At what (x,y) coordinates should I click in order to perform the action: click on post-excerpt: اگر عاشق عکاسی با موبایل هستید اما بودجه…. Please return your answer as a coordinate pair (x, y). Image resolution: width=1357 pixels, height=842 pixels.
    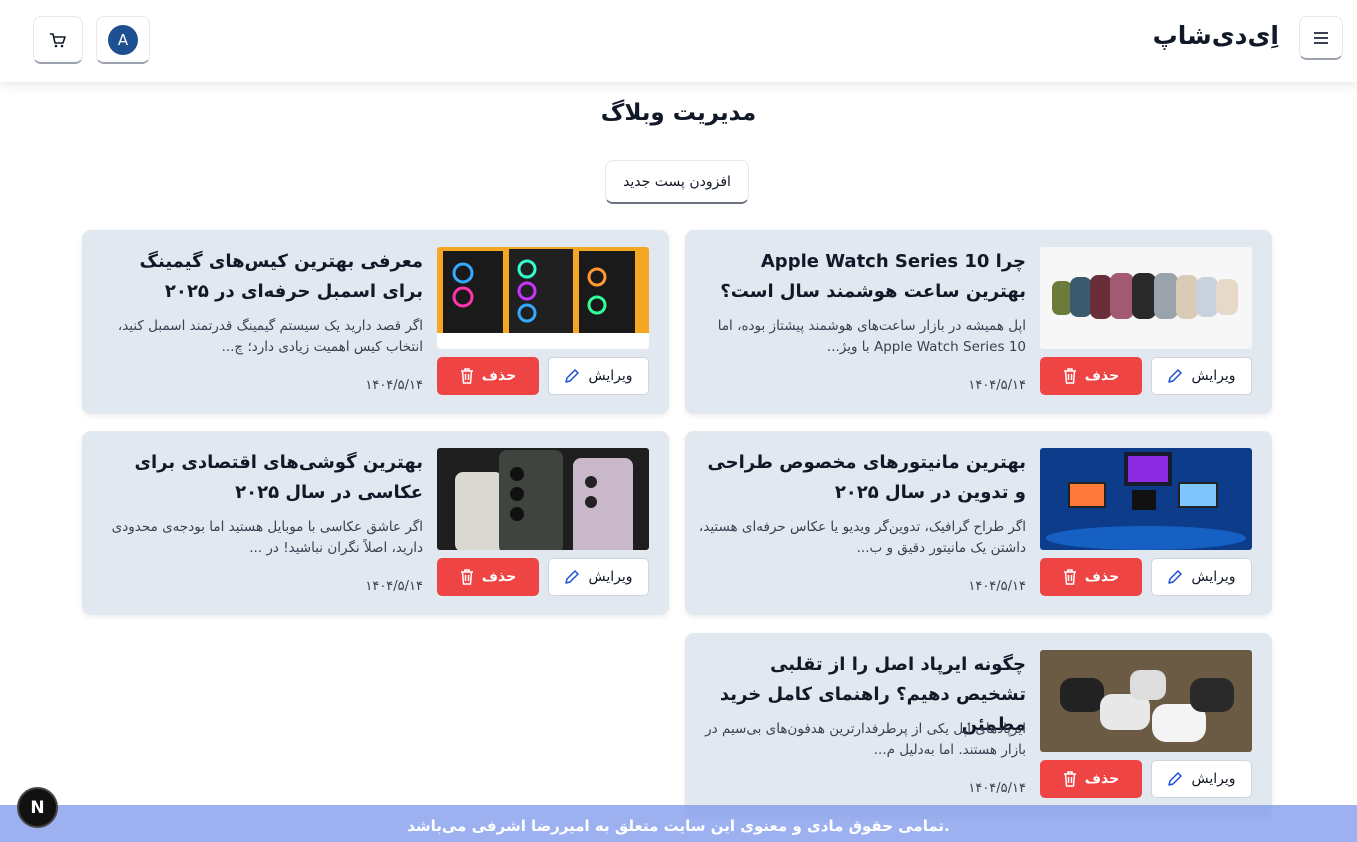
    Looking at the image, I should click on (267, 537).